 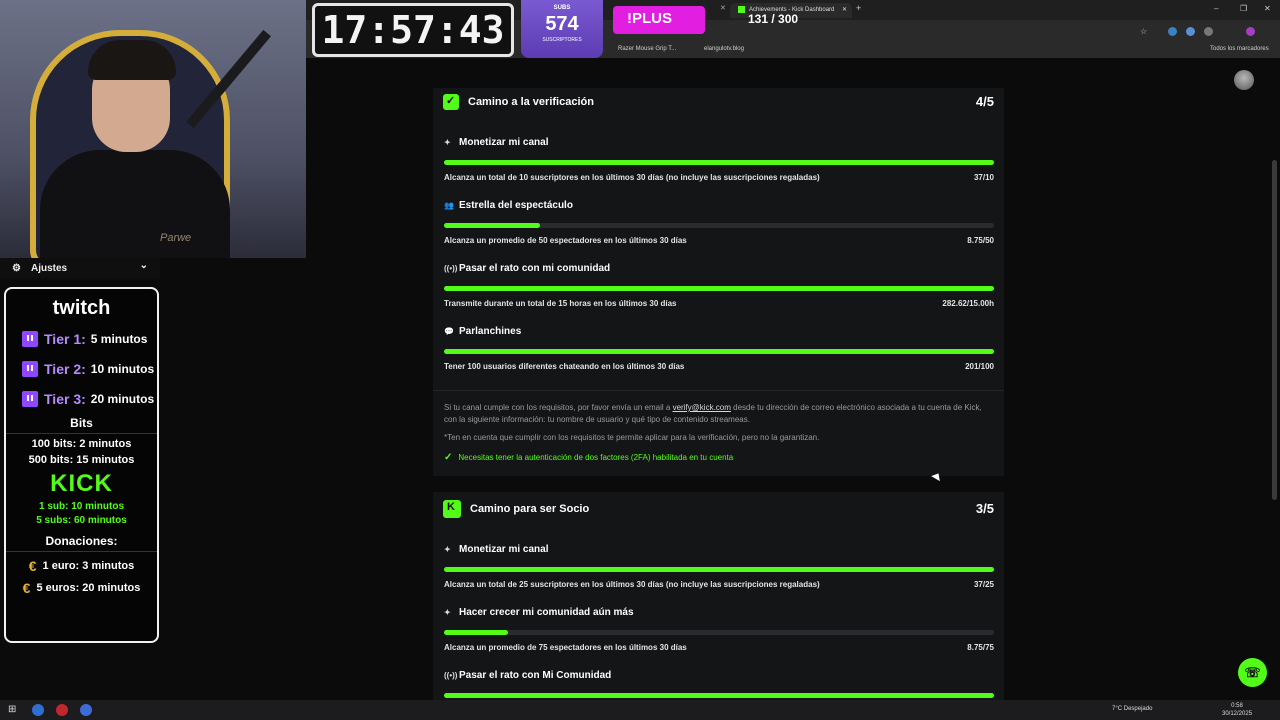 What do you see at coordinates (562, 24) in the screenshot?
I see `subs-count: 574` at bounding box center [562, 24].